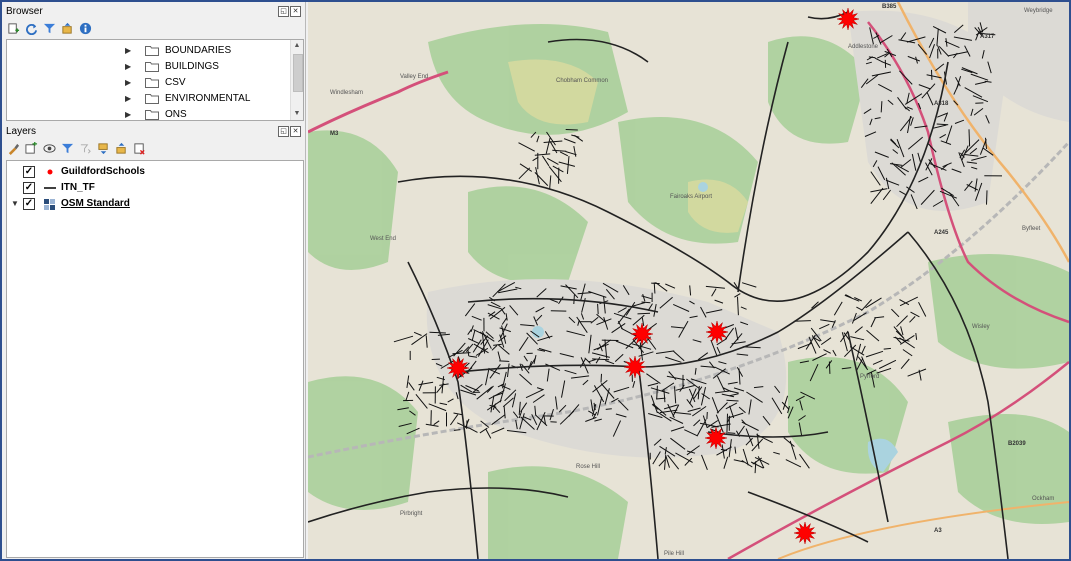 This screenshot has width=1071, height=561. What do you see at coordinates (1043, 499) in the screenshot?
I see `map-place-label: Ockham` at bounding box center [1043, 499].